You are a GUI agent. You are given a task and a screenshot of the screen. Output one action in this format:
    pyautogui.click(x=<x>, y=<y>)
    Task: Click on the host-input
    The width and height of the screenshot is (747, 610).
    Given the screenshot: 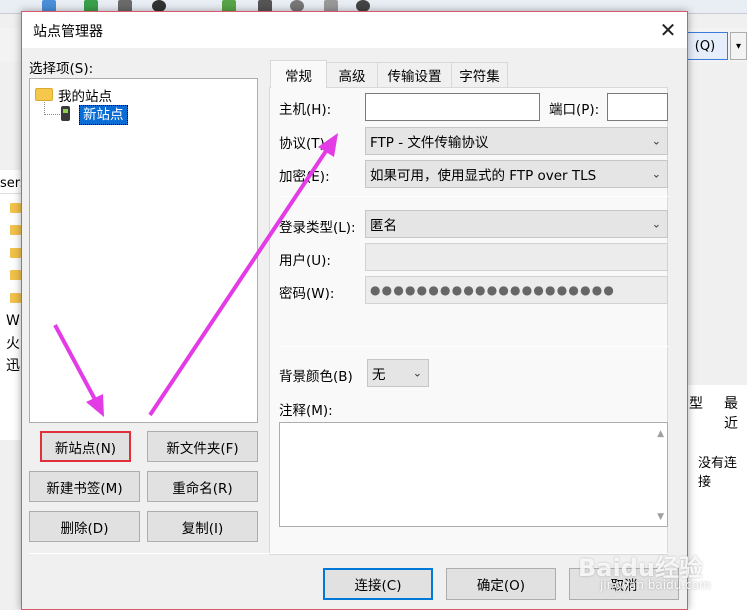 What is the action you would take?
    pyautogui.click(x=452, y=107)
    